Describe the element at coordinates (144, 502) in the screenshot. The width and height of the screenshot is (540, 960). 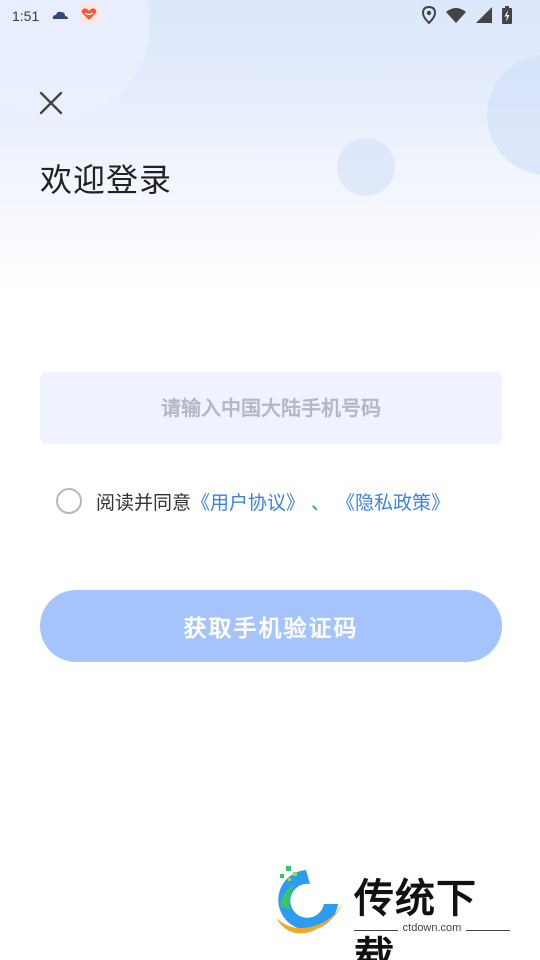
I see `agreement-prefix: 阅读并同意` at that location.